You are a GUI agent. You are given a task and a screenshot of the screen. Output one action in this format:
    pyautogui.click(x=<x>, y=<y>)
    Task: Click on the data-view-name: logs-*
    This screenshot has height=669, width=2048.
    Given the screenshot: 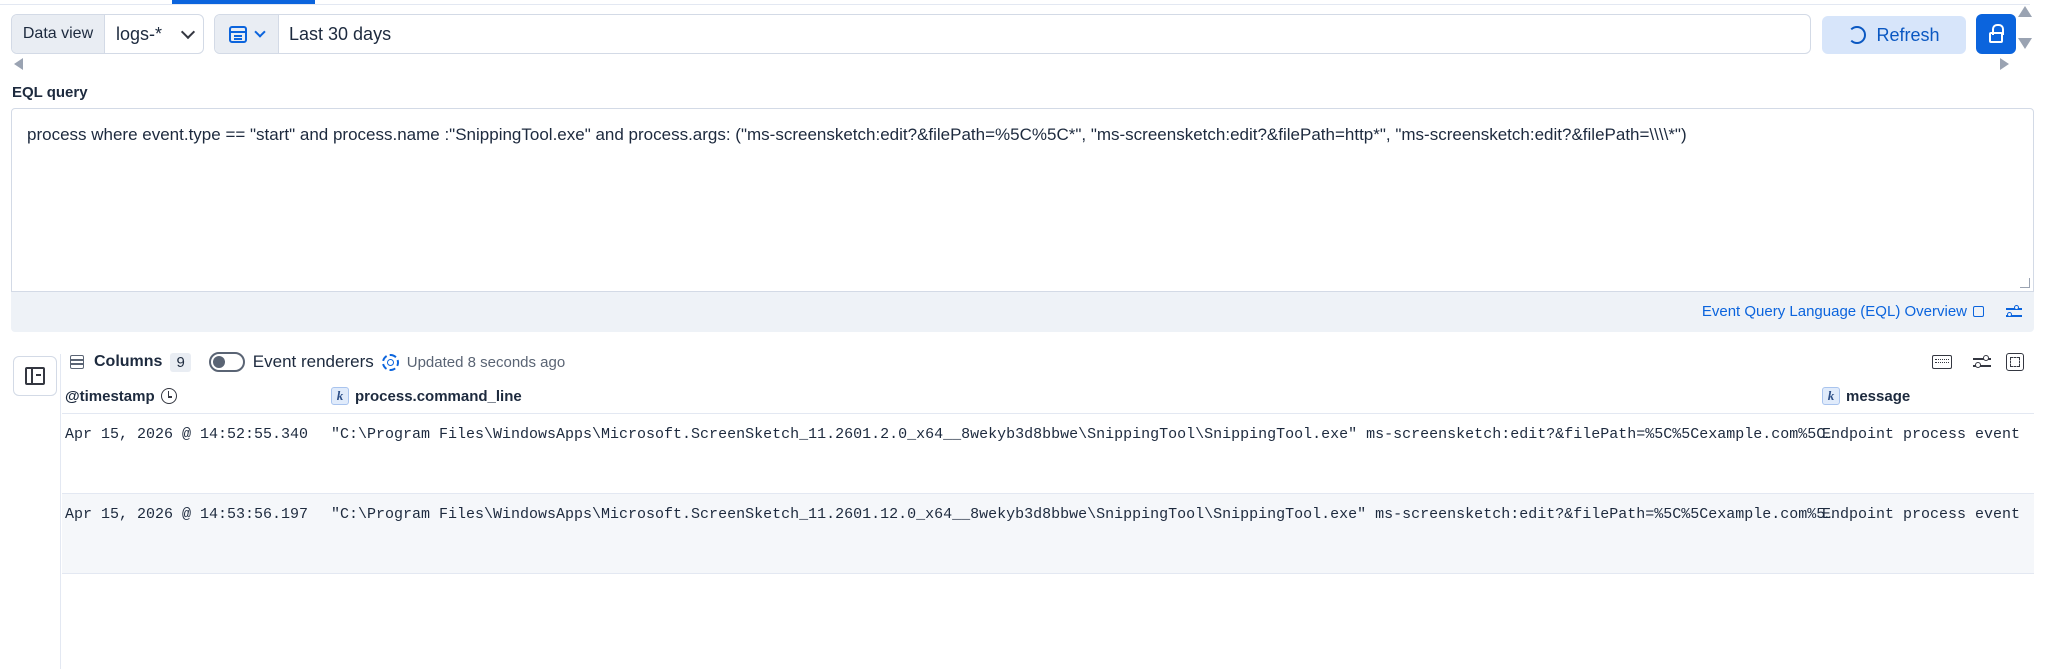 What is the action you would take?
    pyautogui.click(x=139, y=33)
    